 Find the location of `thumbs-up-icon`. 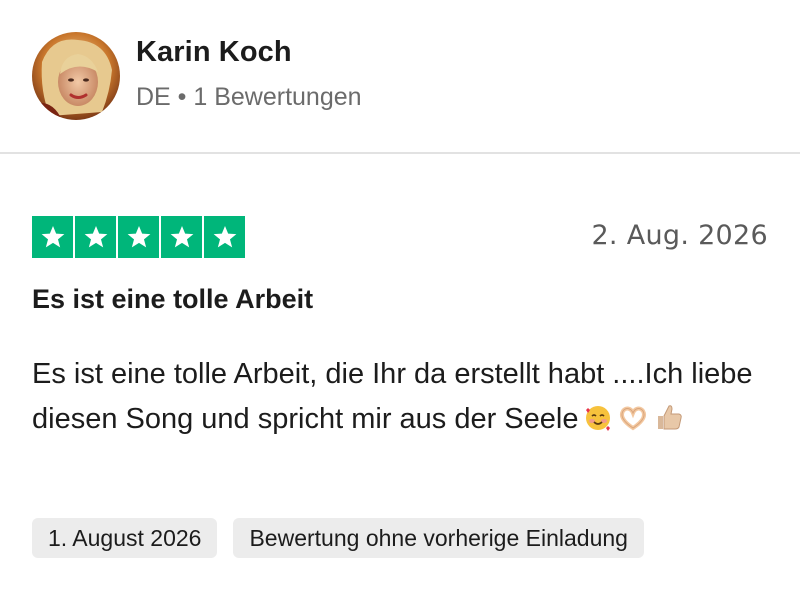

thumbs-up-icon is located at coordinates (669, 423).